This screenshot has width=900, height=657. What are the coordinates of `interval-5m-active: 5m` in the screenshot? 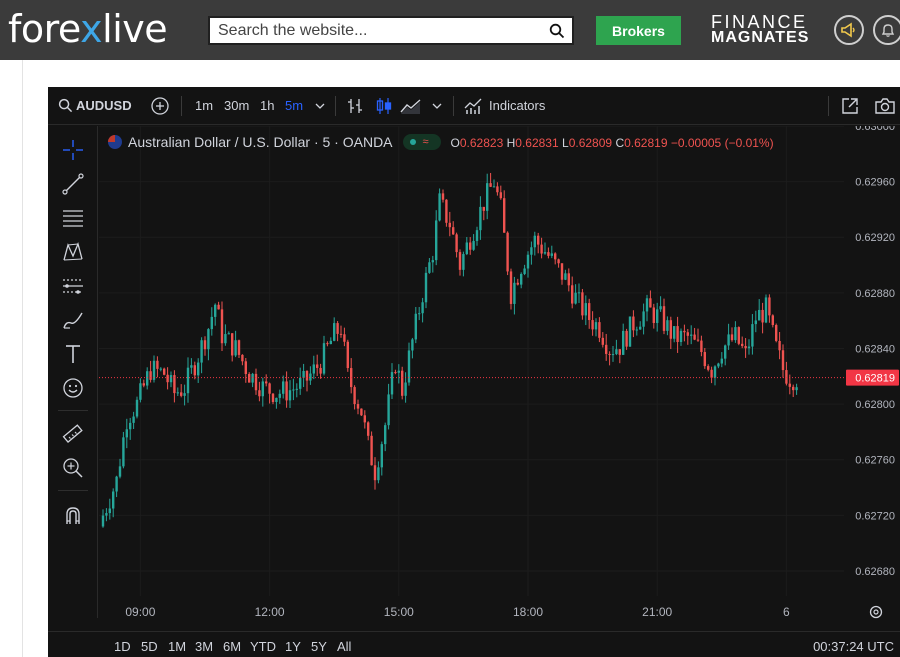 It's located at (294, 106).